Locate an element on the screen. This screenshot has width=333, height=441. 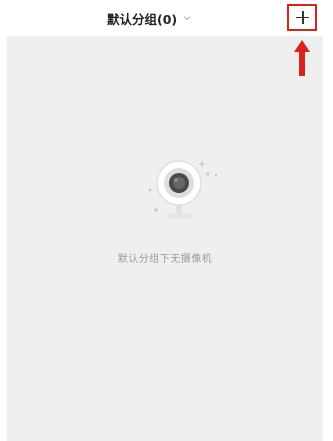
chevron-down-icon is located at coordinates (187, 18).